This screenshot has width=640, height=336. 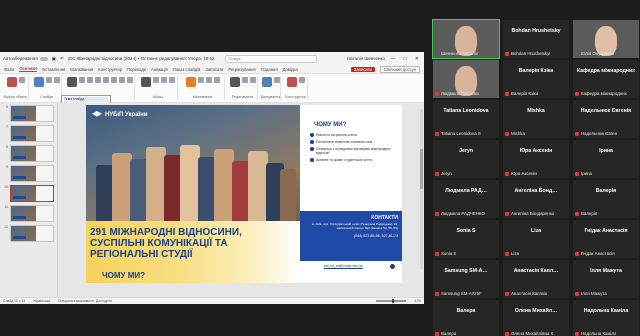 I want to click on zoom-level: 47%, so click(x=417, y=301).